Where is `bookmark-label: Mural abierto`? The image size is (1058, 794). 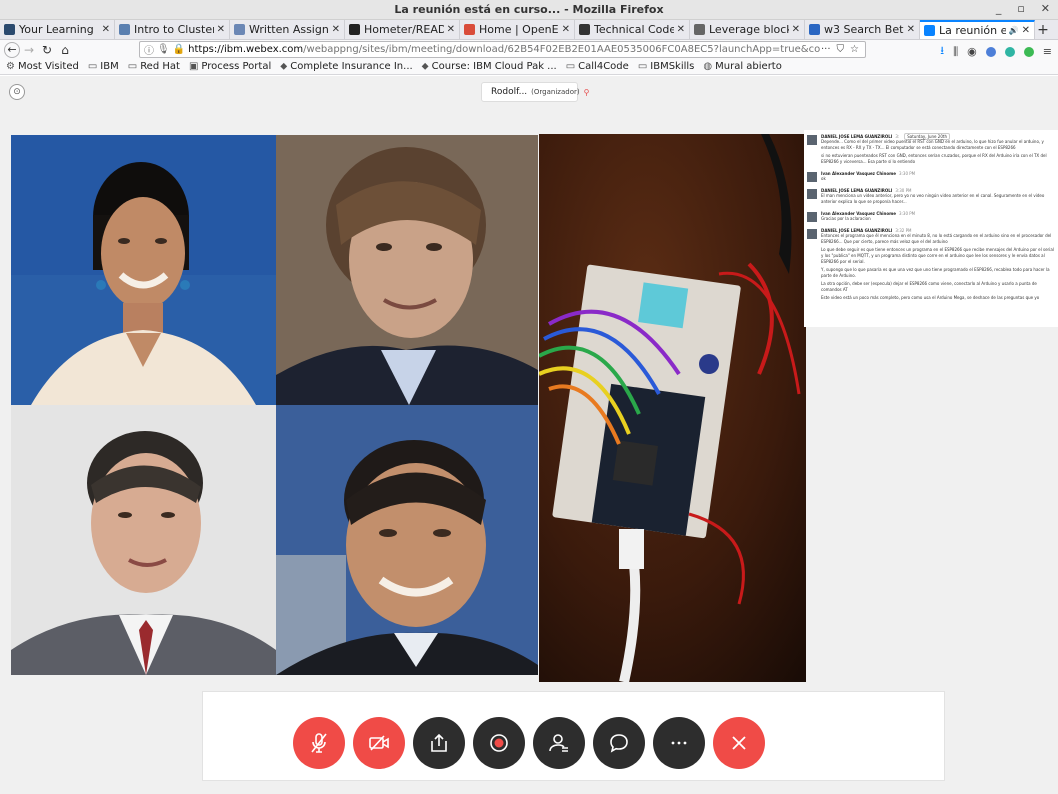 bookmark-label: Mural abierto is located at coordinates (748, 66).